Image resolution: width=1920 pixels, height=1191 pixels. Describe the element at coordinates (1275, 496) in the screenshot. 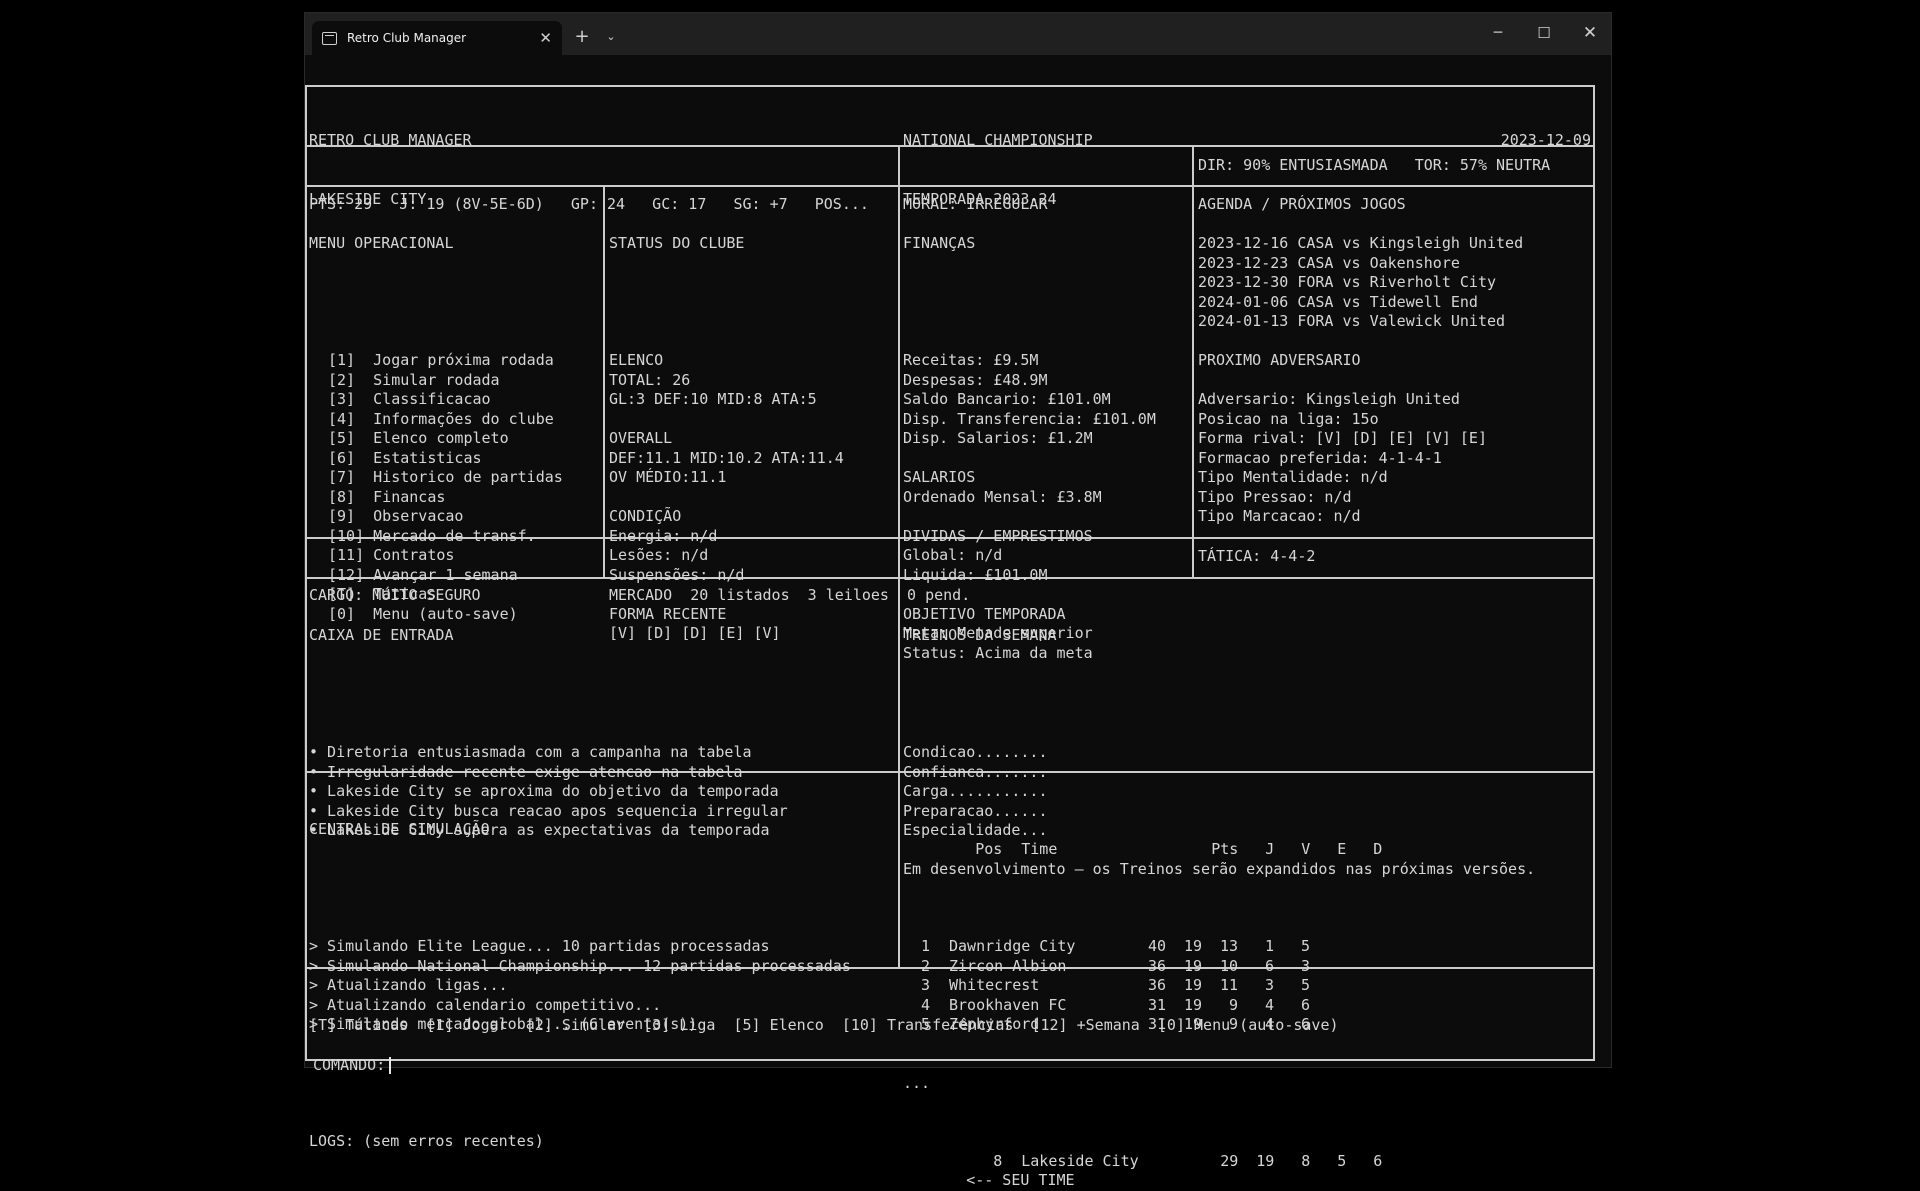

I see `schedule-line: Tipo Pressao: n/d` at that location.